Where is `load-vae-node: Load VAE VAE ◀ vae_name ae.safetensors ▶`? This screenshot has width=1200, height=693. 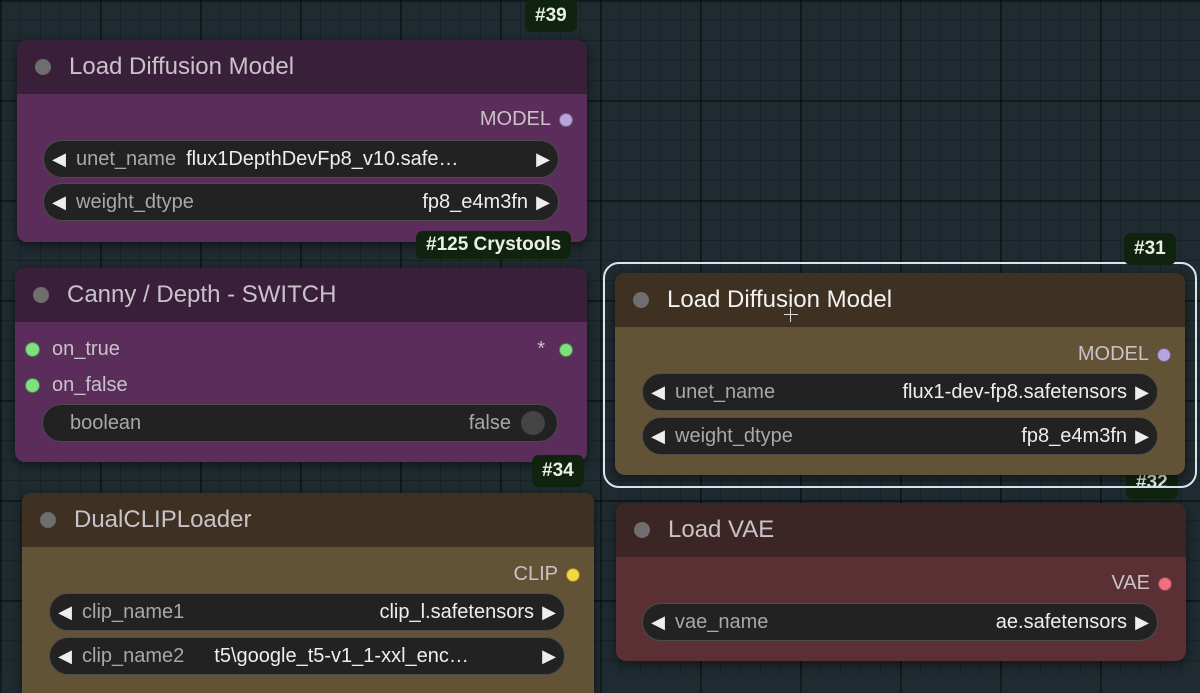
load-vae-node: Load VAE VAE ◀ vae_name ae.safetensors ▶ is located at coordinates (901, 582).